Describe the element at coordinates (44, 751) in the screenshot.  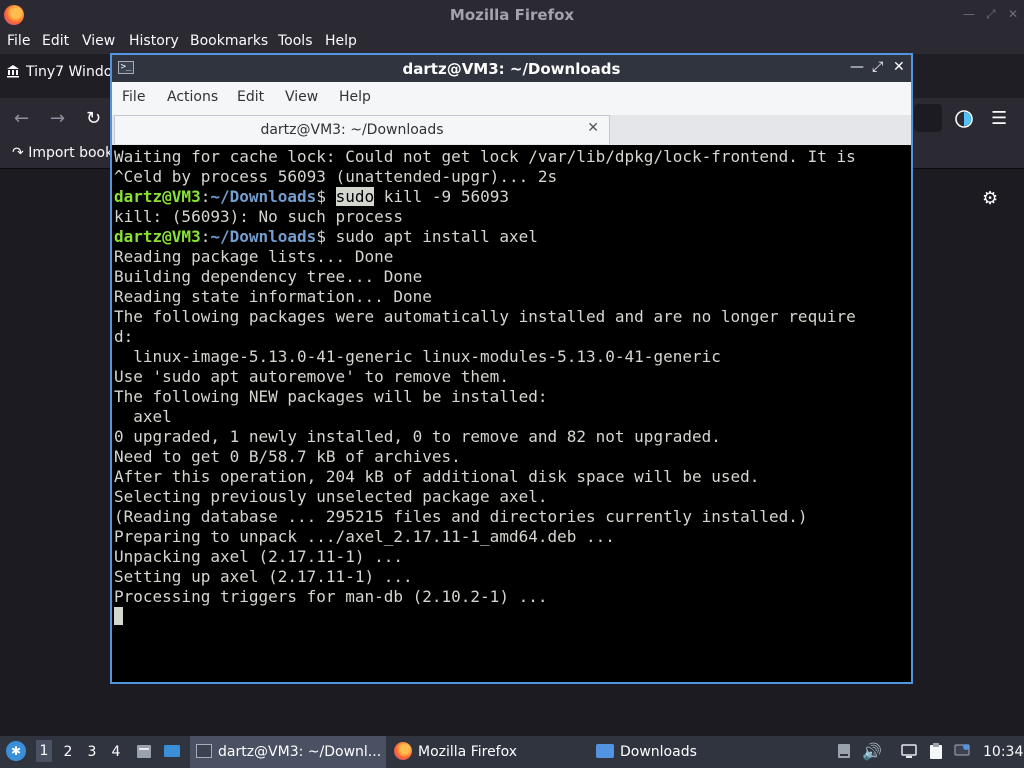
I see `workspace-1: 1` at that location.